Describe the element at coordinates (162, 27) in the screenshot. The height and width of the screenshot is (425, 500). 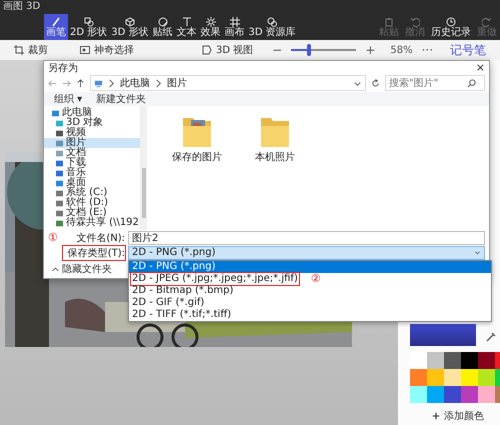
I see `tool-tab: 贴纸` at that location.